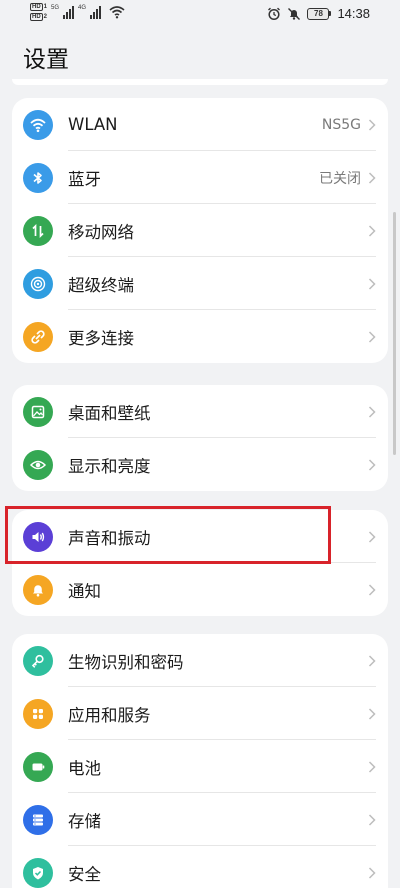 The image size is (400, 888). I want to click on settings-item-label: 超级终端, so click(101, 285).